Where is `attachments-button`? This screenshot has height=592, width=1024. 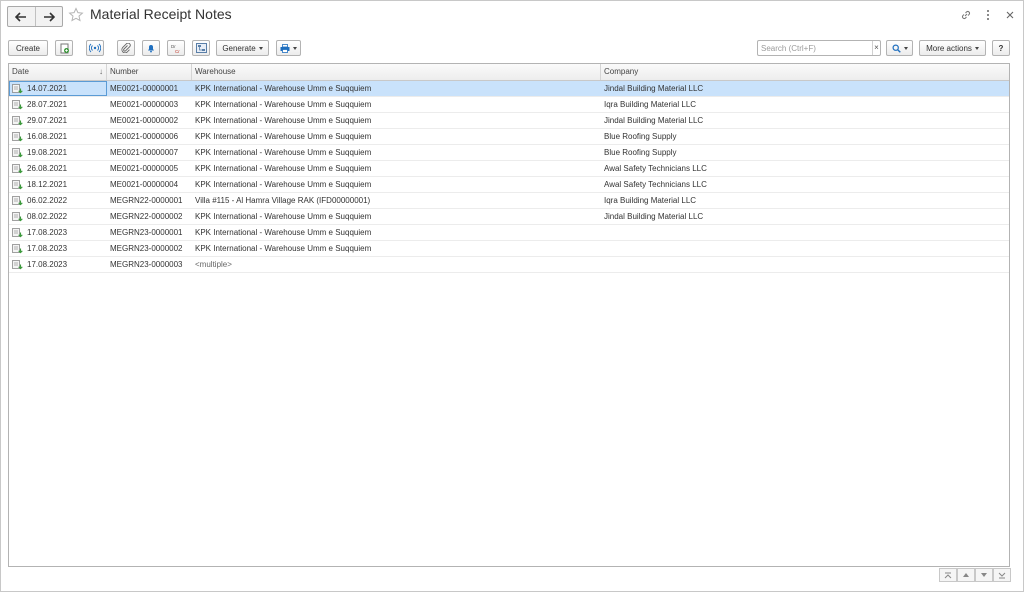 attachments-button is located at coordinates (126, 48).